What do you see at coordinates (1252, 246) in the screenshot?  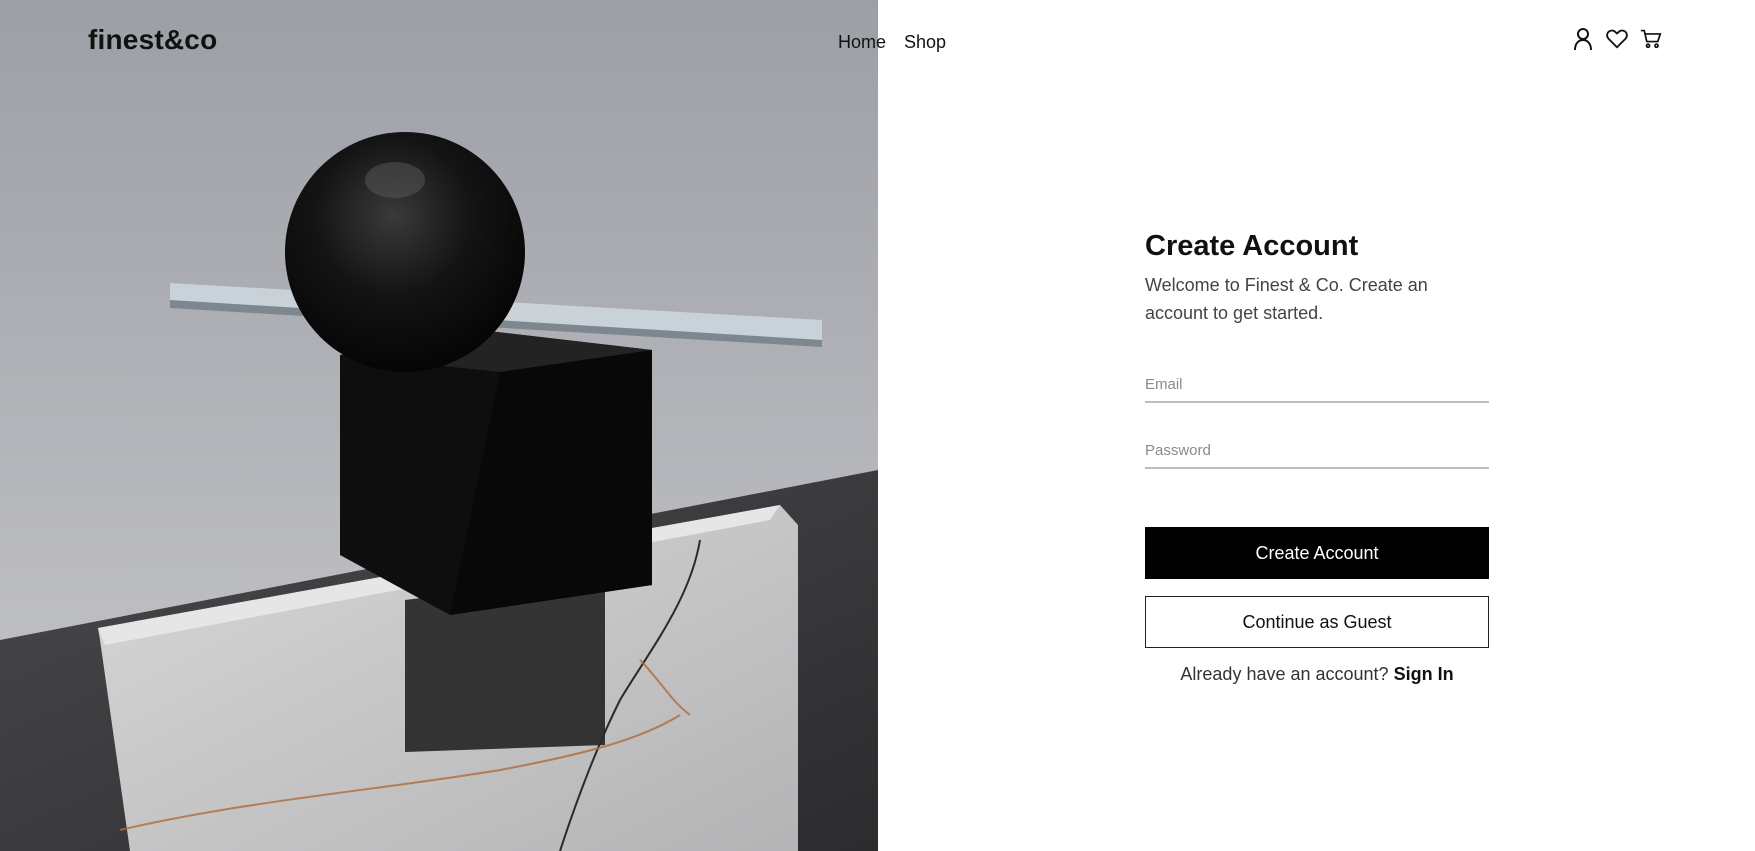 I see `page-title: Create Account` at bounding box center [1252, 246].